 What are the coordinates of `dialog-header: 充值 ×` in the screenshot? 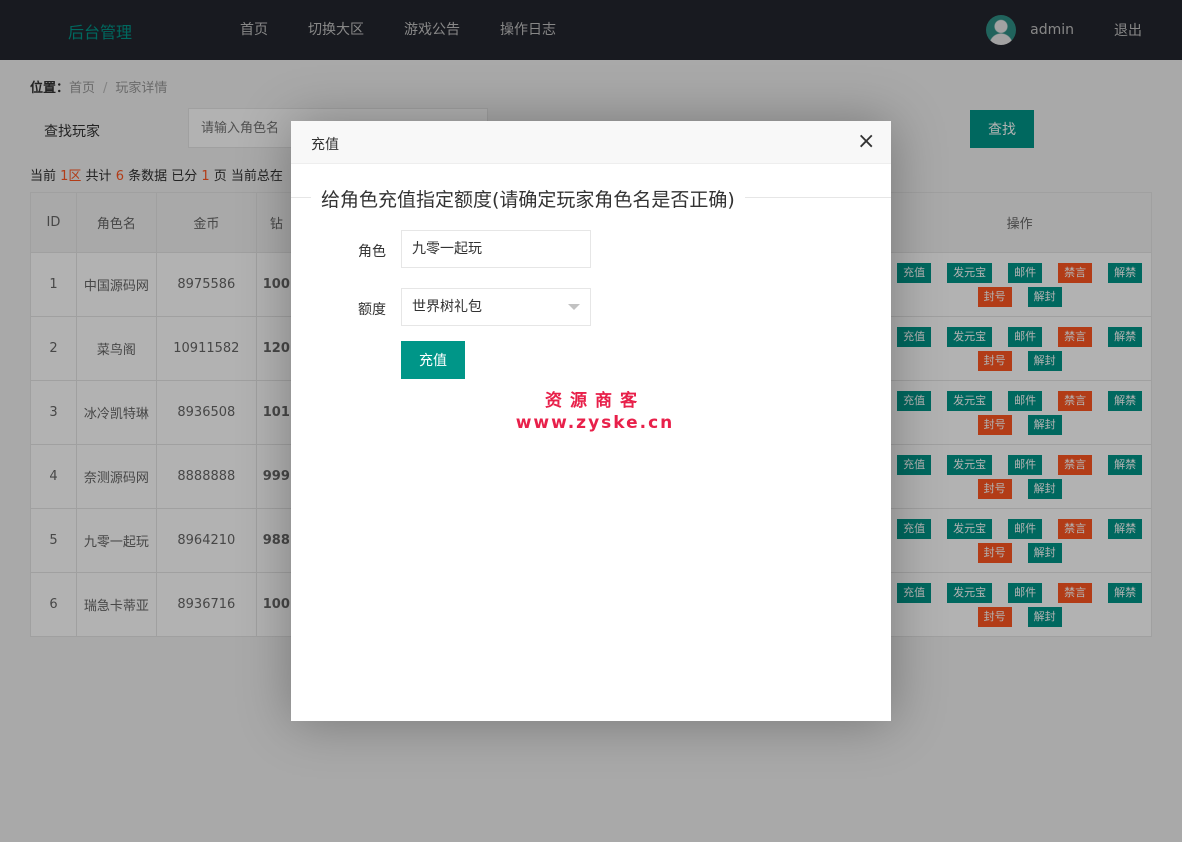 It's located at (591, 142).